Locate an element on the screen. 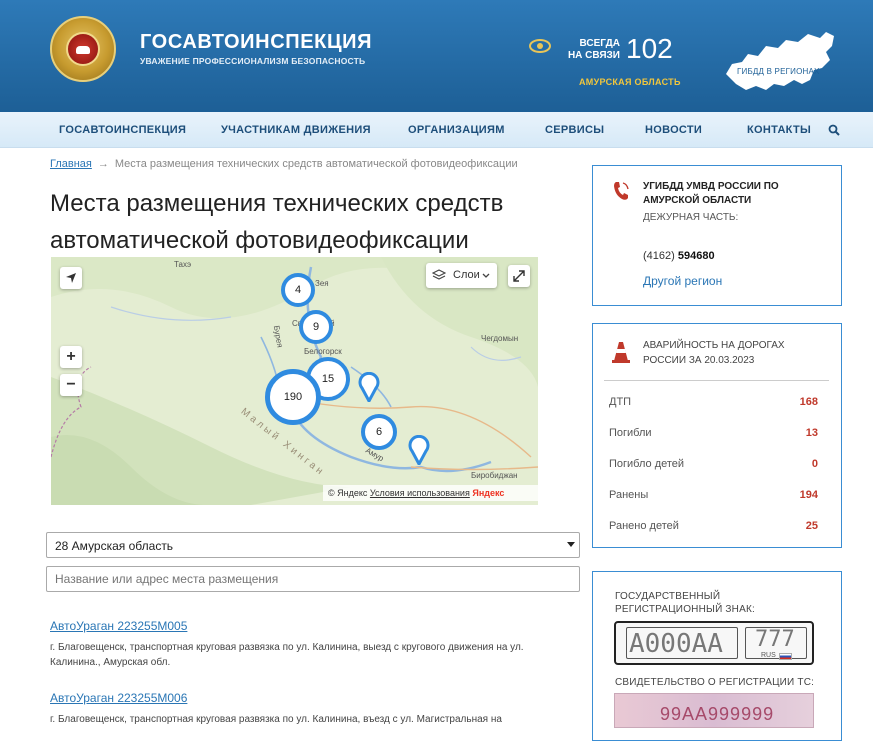 The width and height of the screenshot is (873, 741). nav-item-contacts: КОНТАКТЫ is located at coordinates (779, 130).